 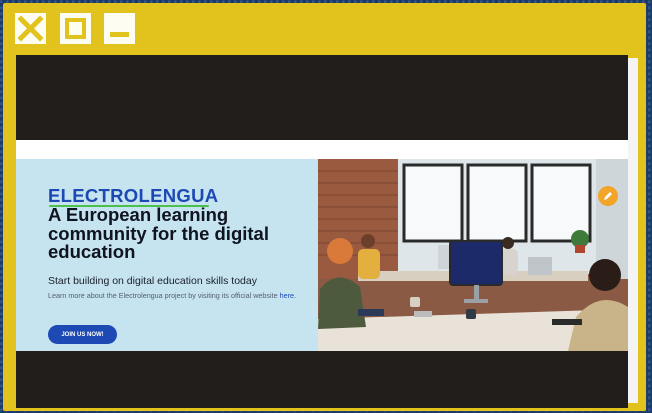 What do you see at coordinates (633, 230) in the screenshot?
I see `background-page-edge` at bounding box center [633, 230].